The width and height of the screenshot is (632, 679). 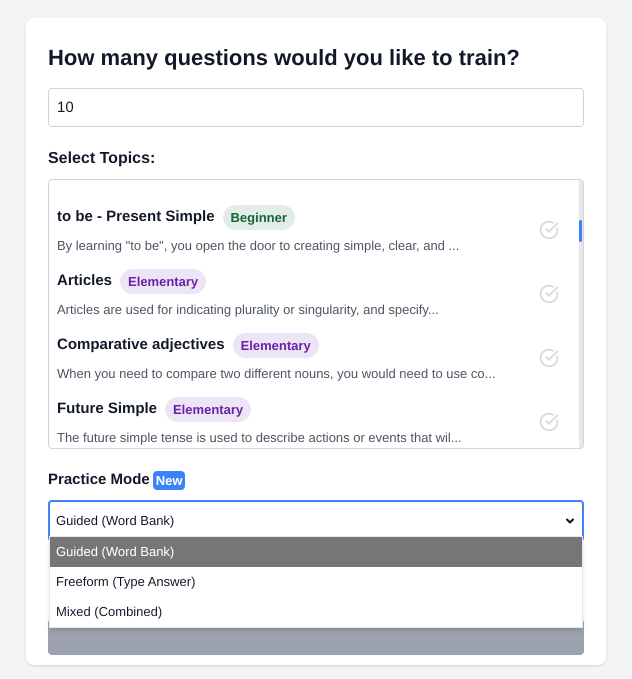 What do you see at coordinates (258, 217) in the screenshot?
I see `level-badge: Beginner` at bounding box center [258, 217].